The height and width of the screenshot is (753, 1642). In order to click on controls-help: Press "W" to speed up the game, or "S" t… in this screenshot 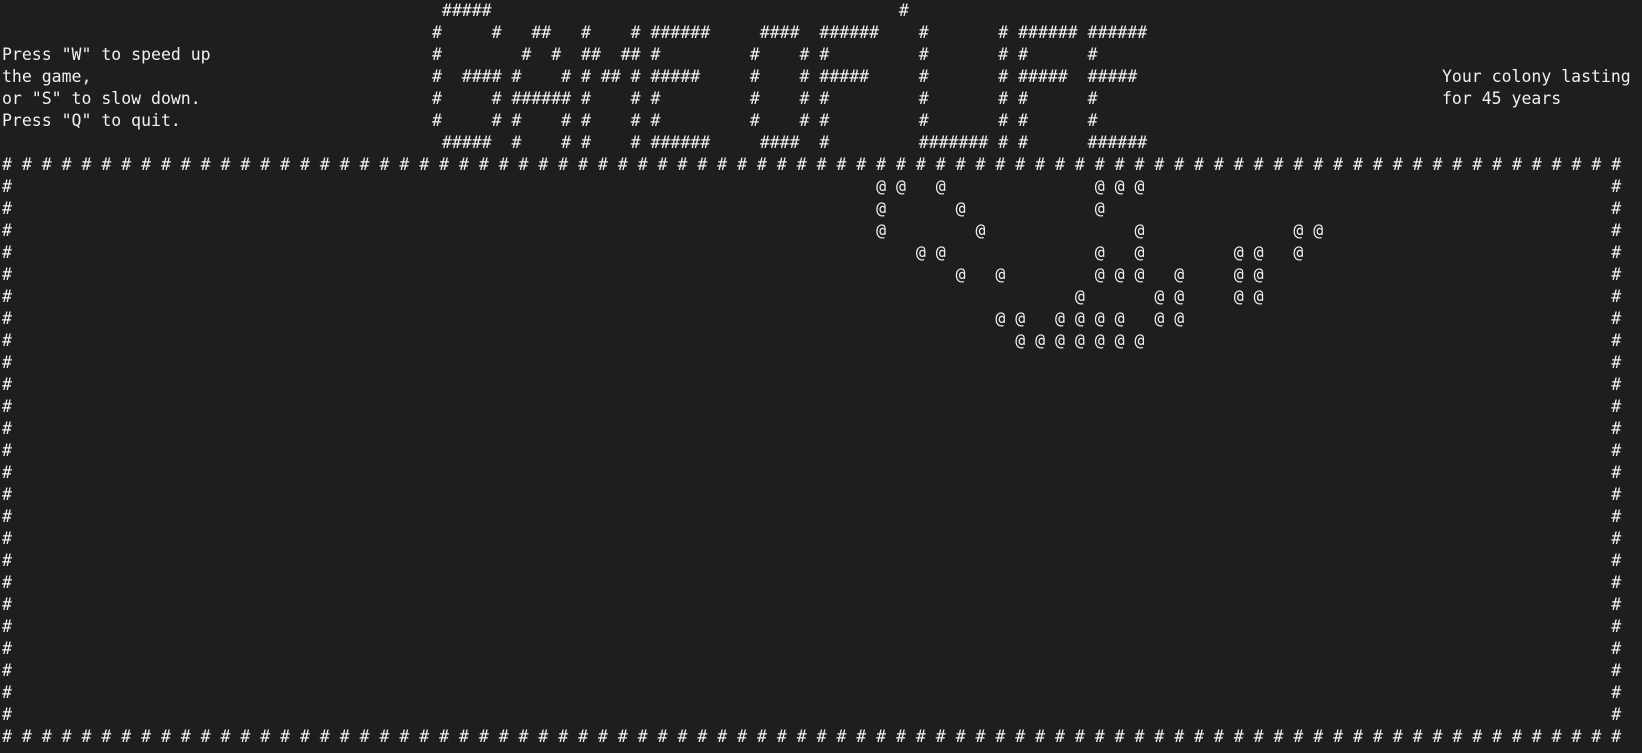, I will do `click(106, 88)`.